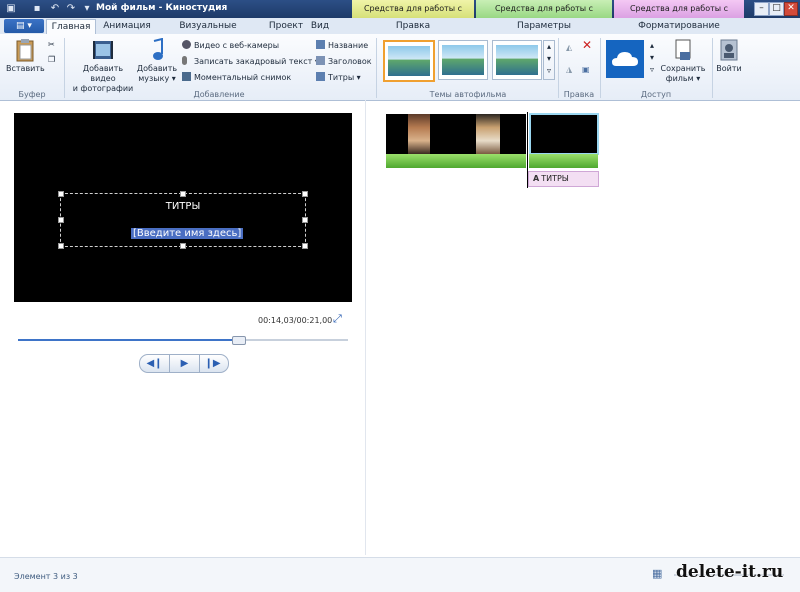  I want to click on caption-icon, so click(320, 60).